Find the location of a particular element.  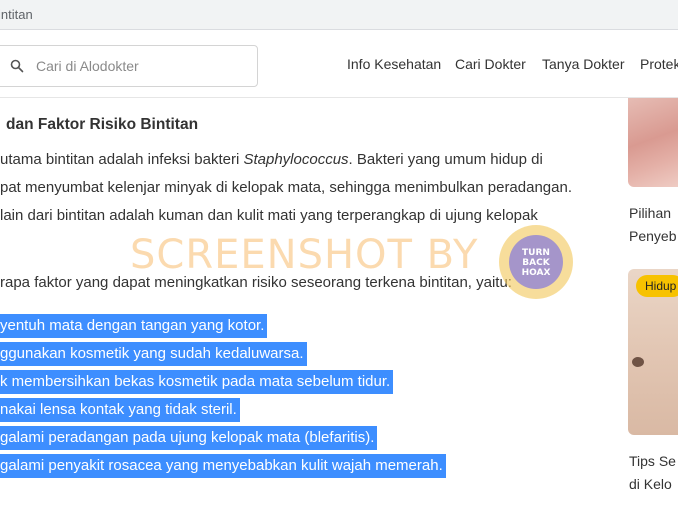

eye-image-detail is located at coordinates (638, 362).